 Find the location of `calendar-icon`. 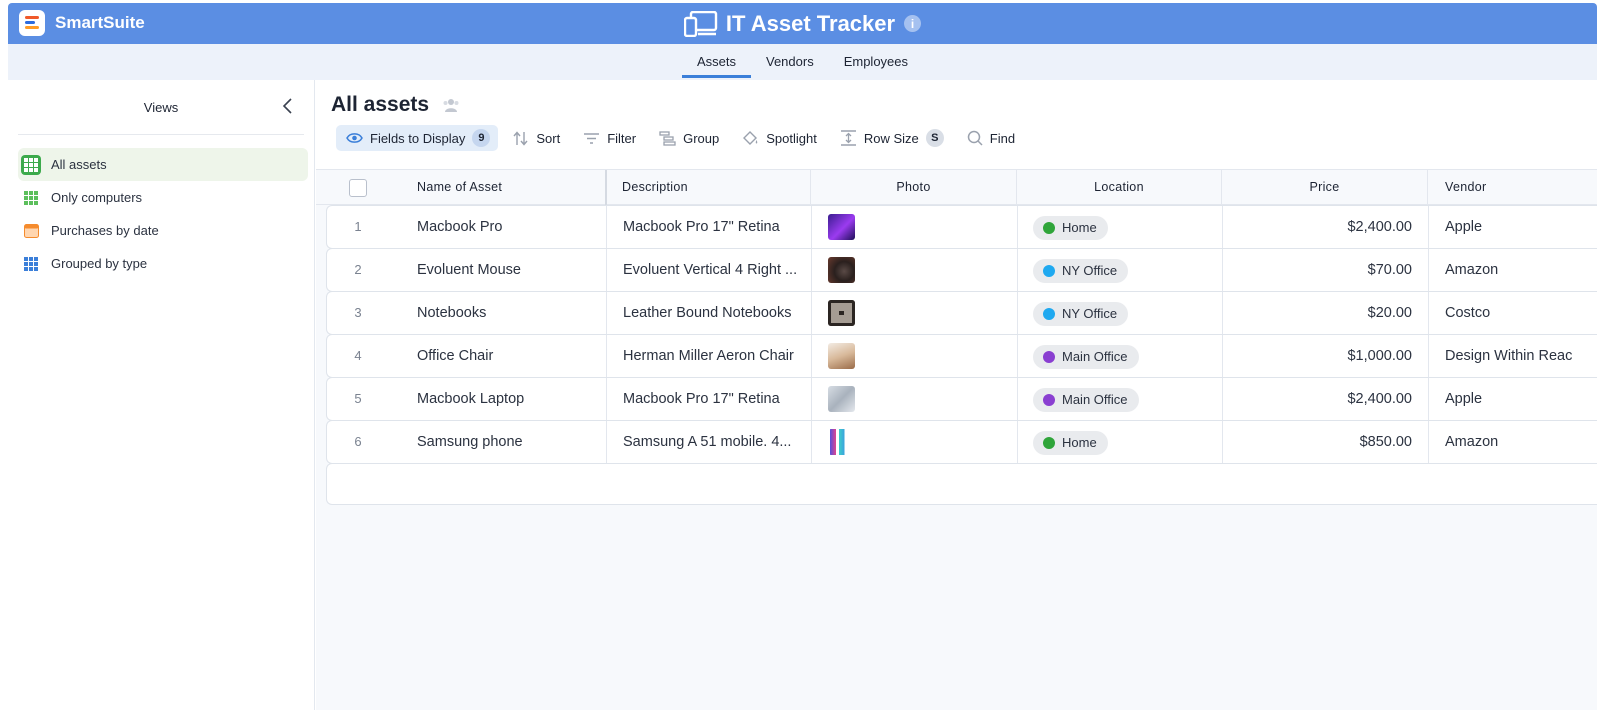

calendar-icon is located at coordinates (31, 231).